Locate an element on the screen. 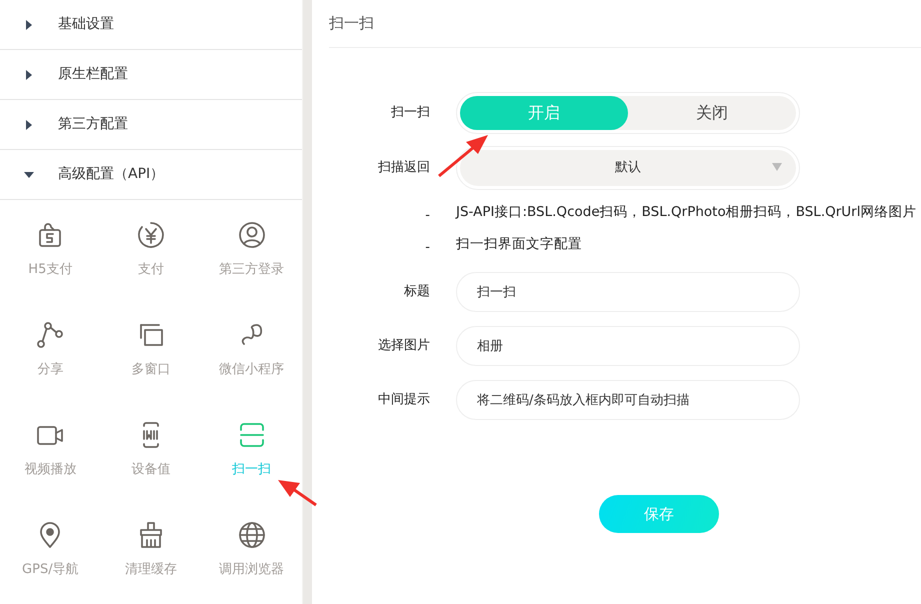  feature-tile: 调用浏览器 is located at coordinates (251, 550).